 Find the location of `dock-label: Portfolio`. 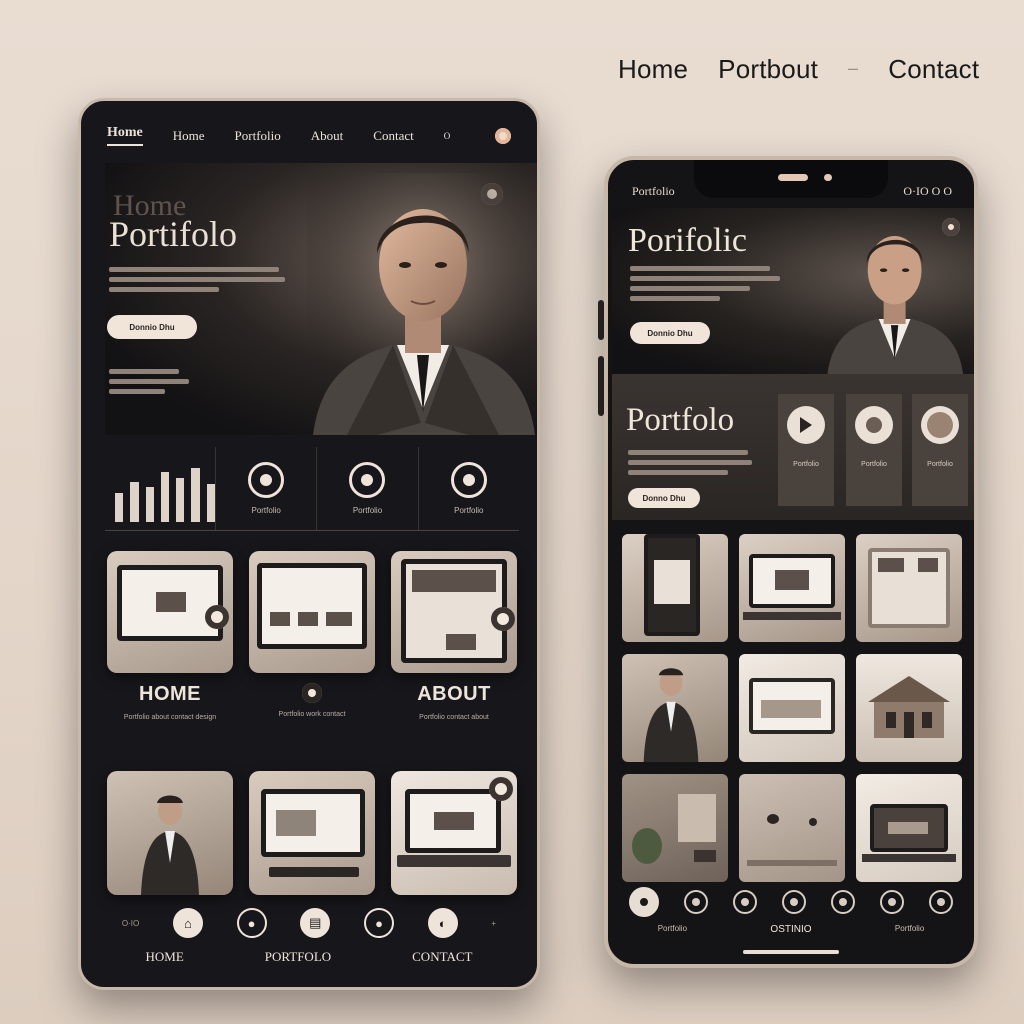

dock-label: Portfolio is located at coordinates (909, 928).